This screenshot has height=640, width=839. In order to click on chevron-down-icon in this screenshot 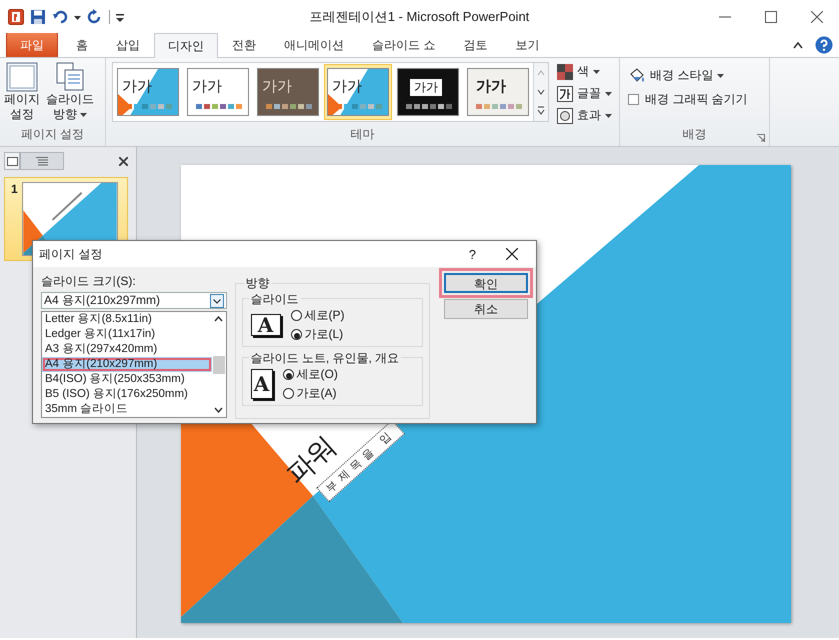, I will do `click(217, 301)`.